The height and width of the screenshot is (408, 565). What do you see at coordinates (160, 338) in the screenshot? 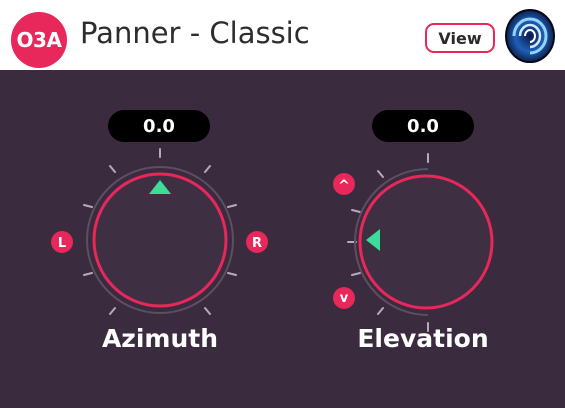
I see `azimuth-label: Azimuth` at bounding box center [160, 338].